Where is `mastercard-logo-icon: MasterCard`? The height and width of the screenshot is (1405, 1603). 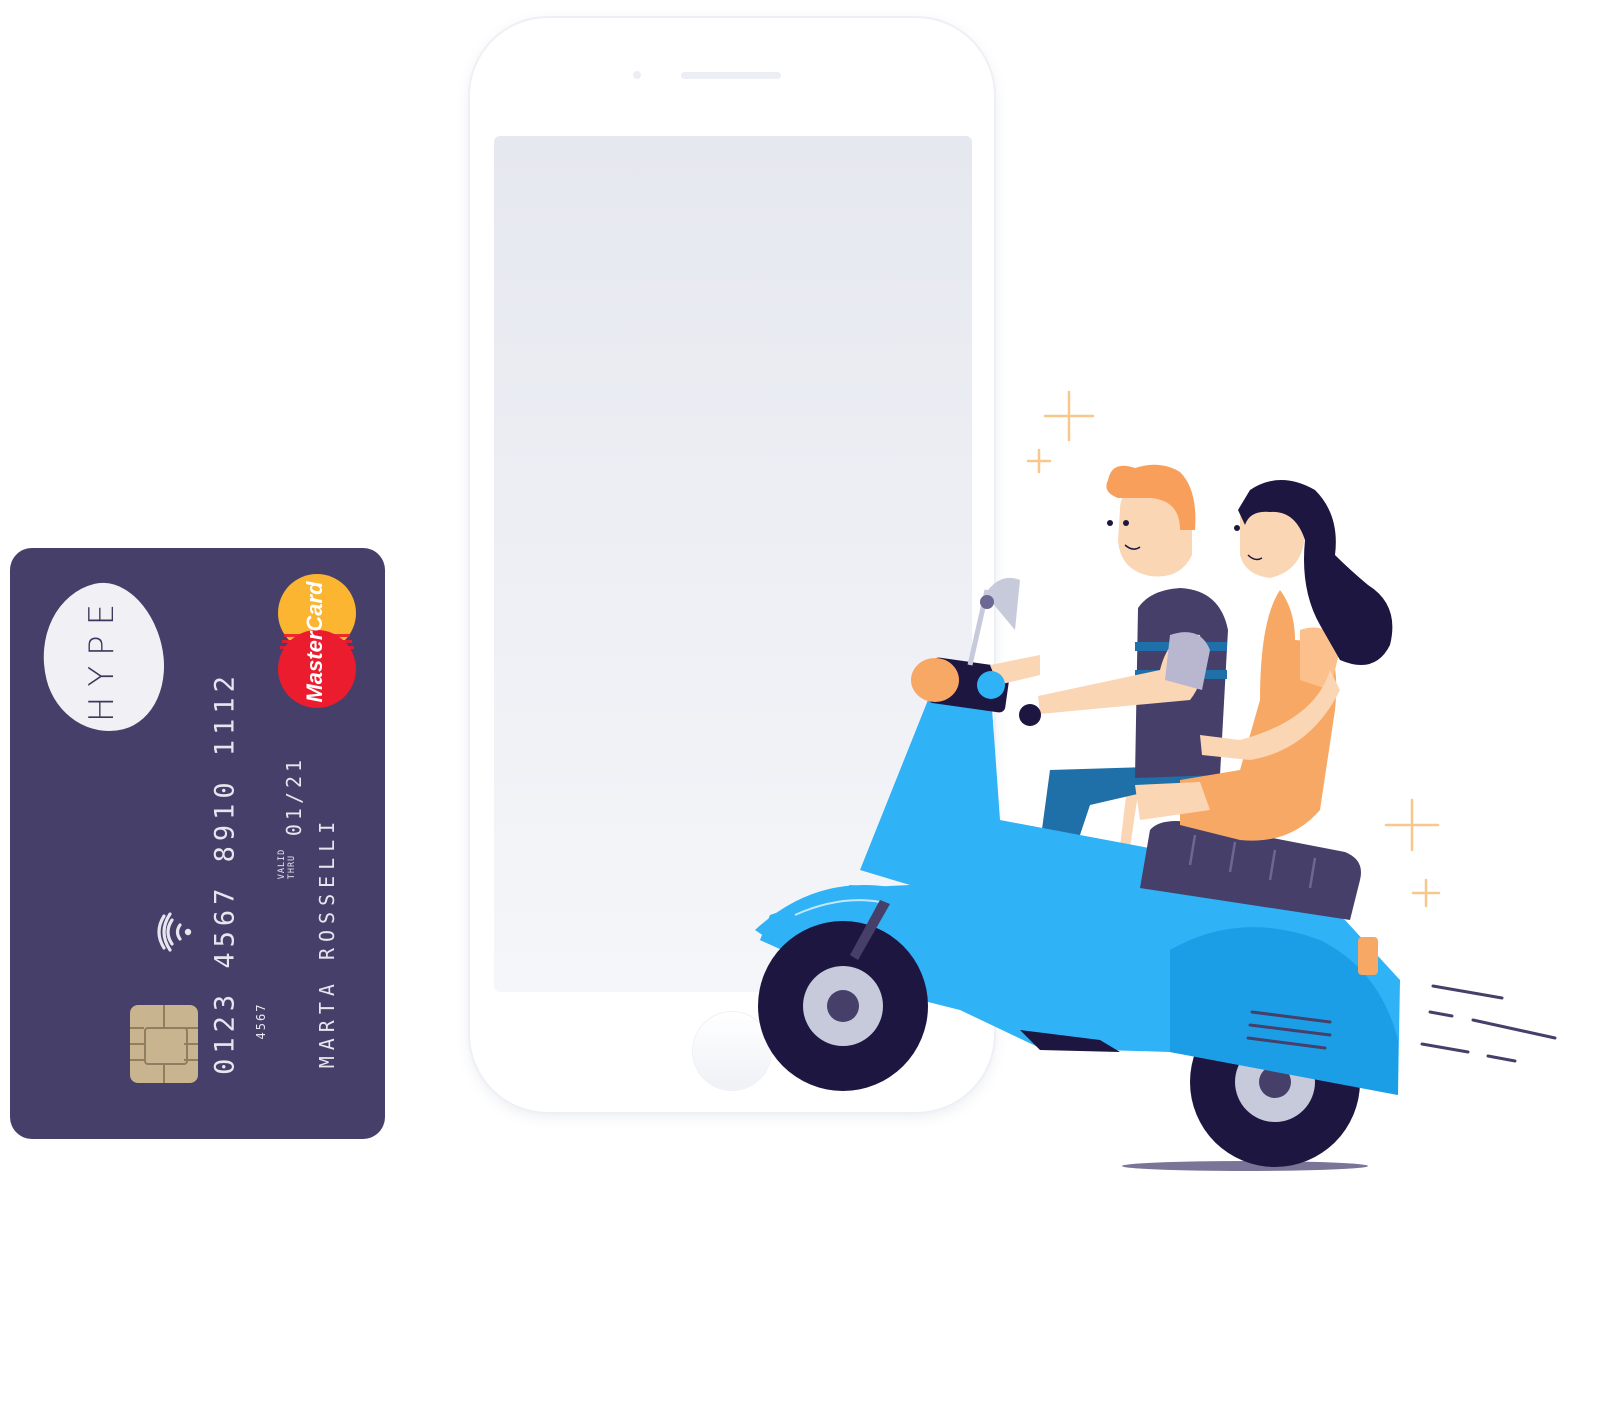
mastercard-logo-icon: MasterCard is located at coordinates (317, 641).